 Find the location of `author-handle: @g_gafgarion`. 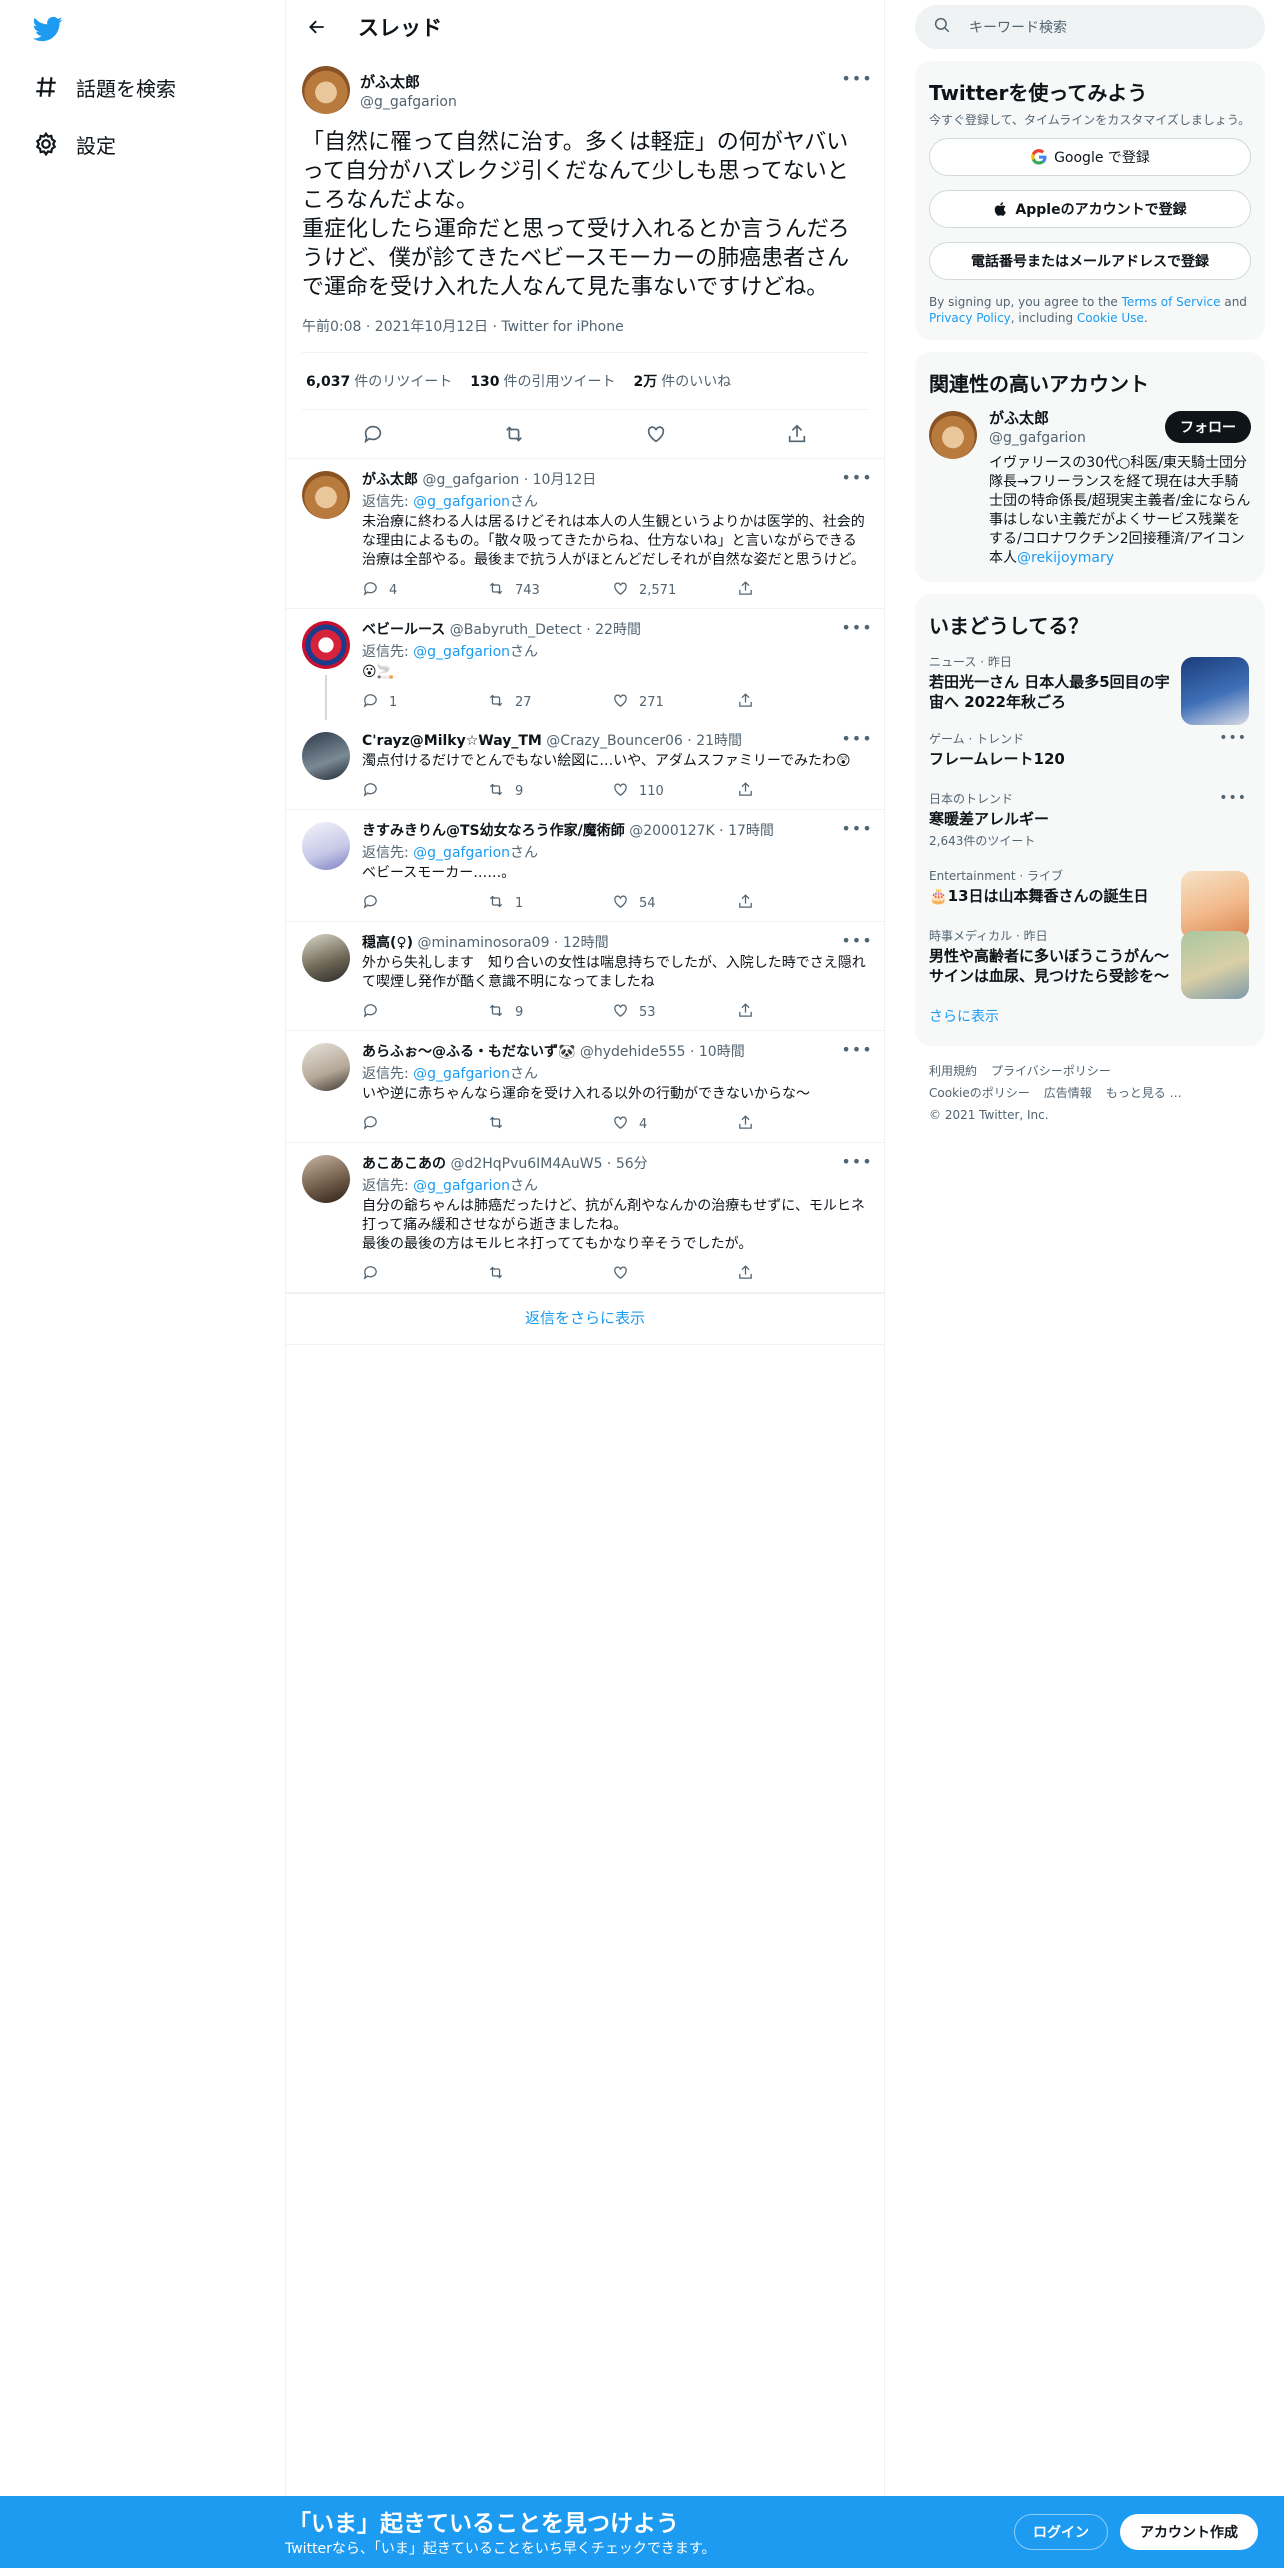

author-handle: @g_gafgarion is located at coordinates (408, 102).